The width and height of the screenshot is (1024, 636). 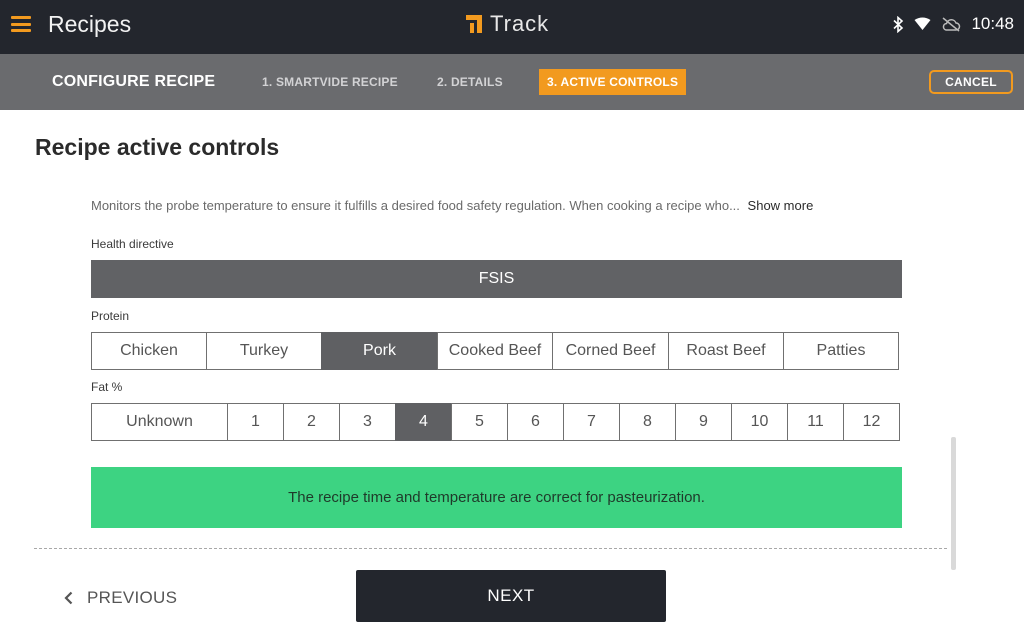 What do you see at coordinates (971, 82) in the screenshot?
I see `cancel-button: CANCEL` at bounding box center [971, 82].